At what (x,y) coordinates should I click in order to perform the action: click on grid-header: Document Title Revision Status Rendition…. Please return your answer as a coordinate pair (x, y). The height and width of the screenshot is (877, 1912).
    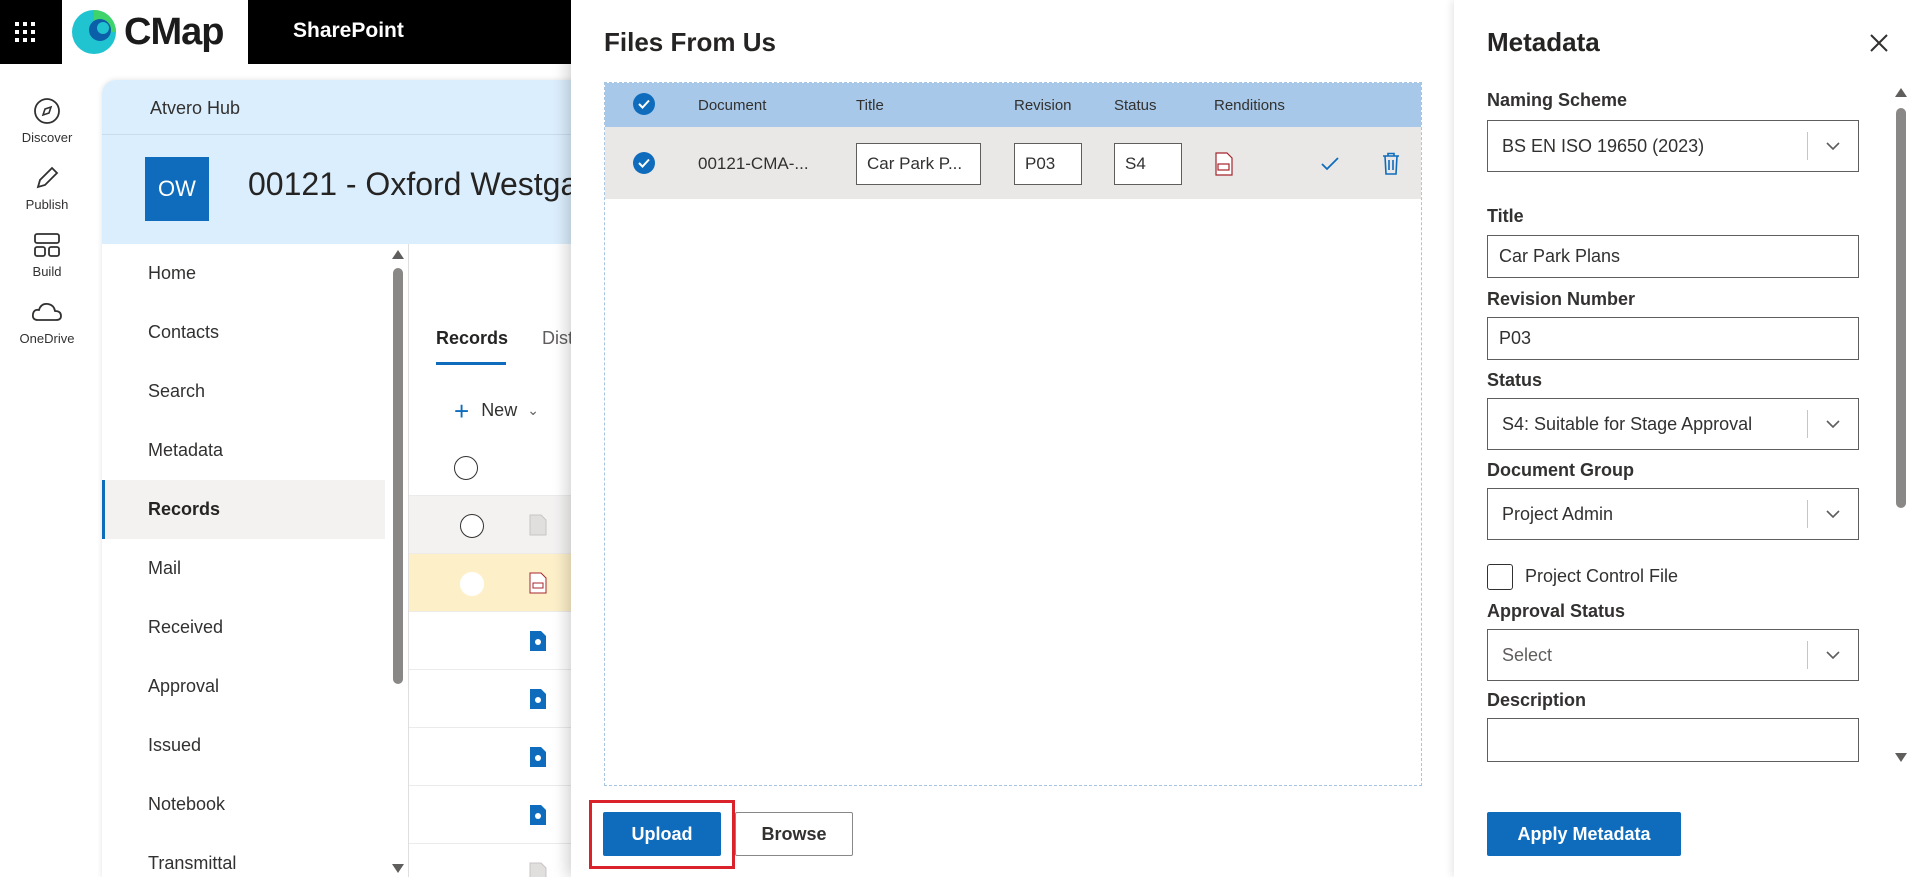
    Looking at the image, I should click on (1013, 105).